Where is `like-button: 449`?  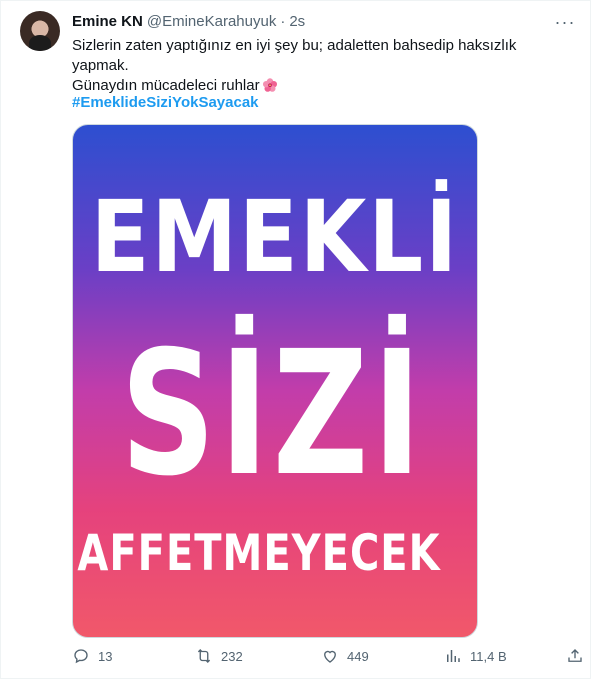
like-button: 449 is located at coordinates (345, 656).